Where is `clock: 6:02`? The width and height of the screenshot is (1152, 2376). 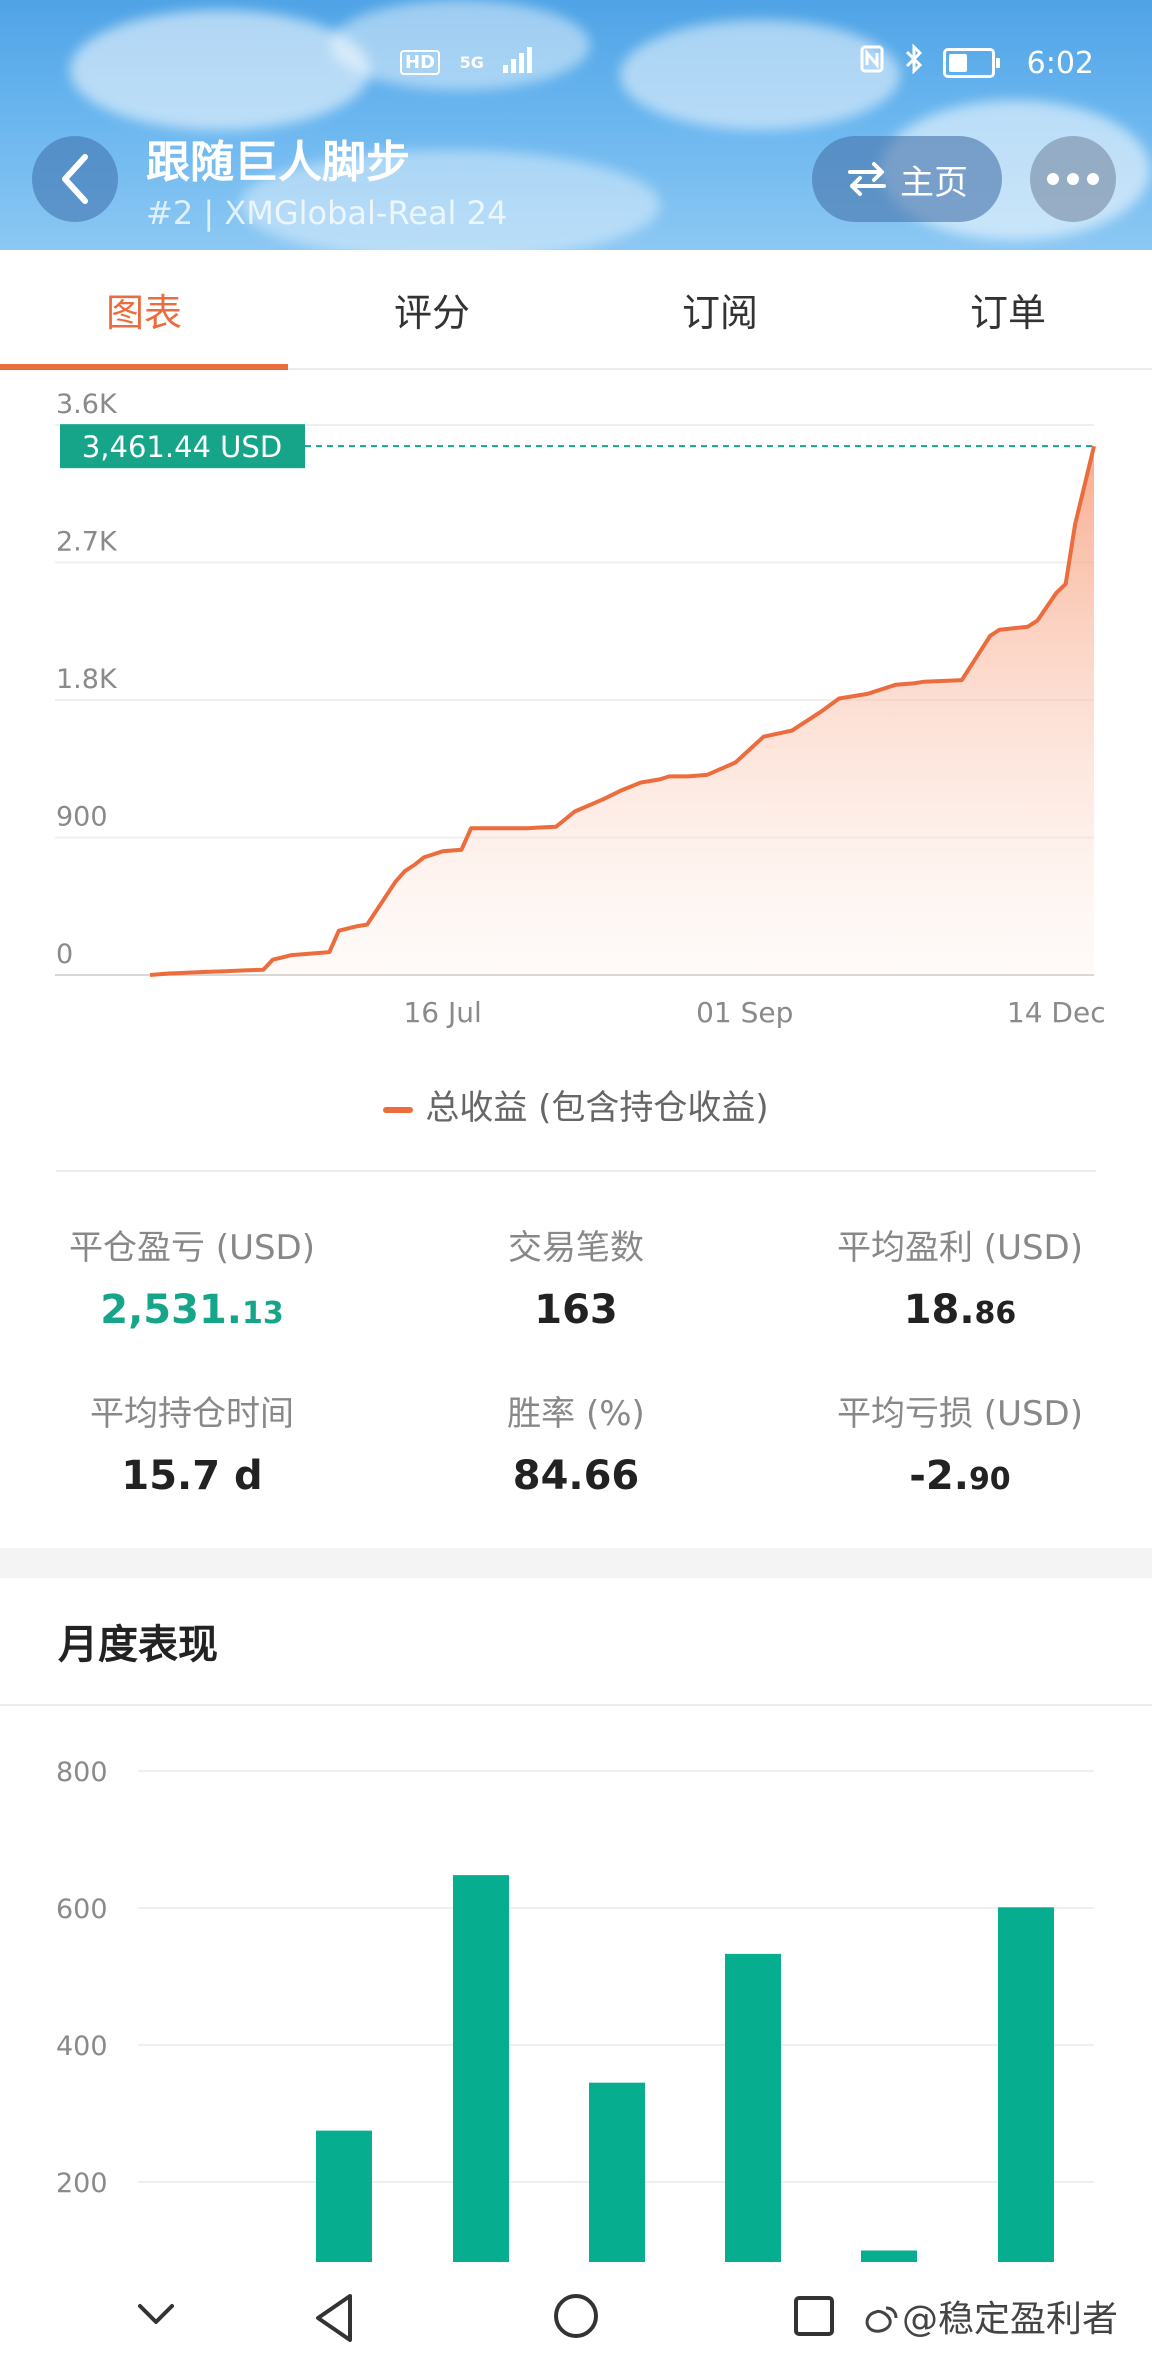 clock: 6:02 is located at coordinates (1060, 63).